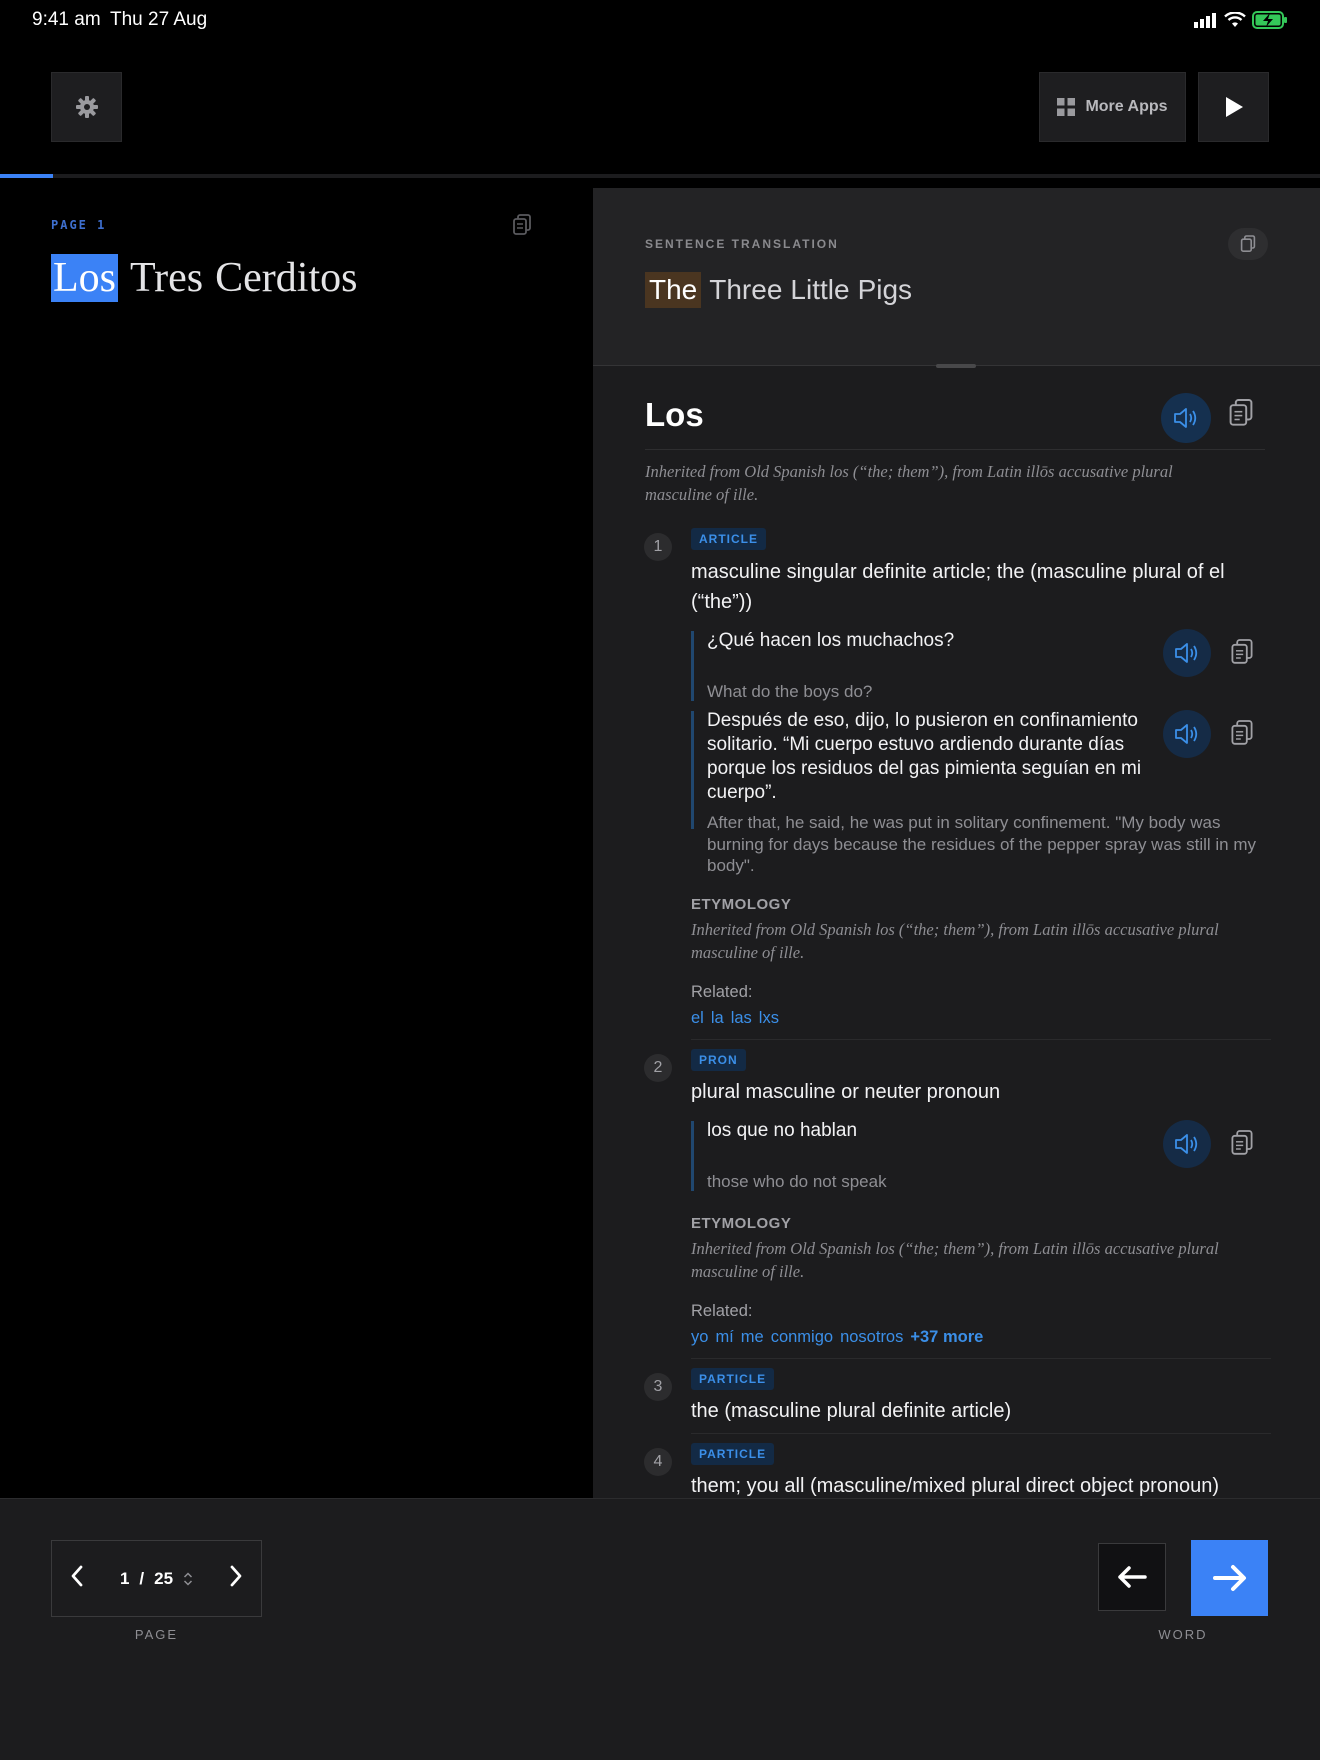 The width and height of the screenshot is (1320, 1760). What do you see at coordinates (846, 1092) in the screenshot?
I see `sense-definition: plural masculine or neuter pronoun` at bounding box center [846, 1092].